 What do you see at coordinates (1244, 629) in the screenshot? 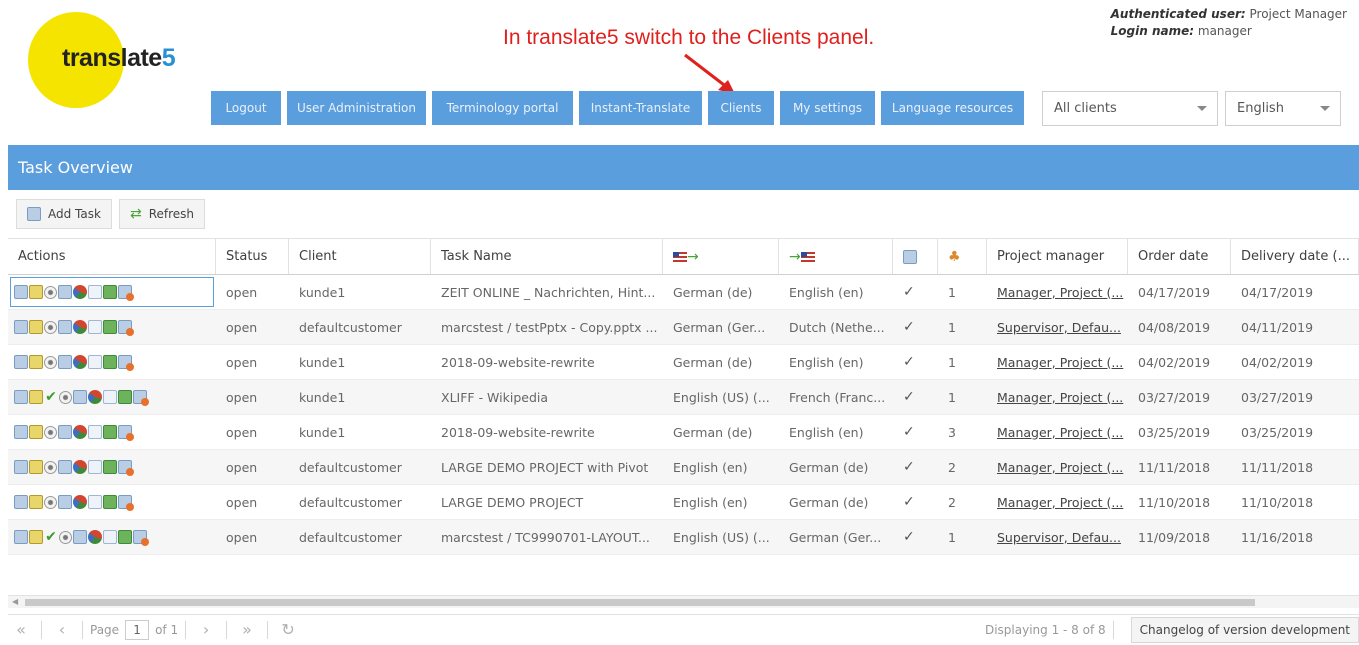
I see `changelog-button: Changelog of version development` at bounding box center [1244, 629].